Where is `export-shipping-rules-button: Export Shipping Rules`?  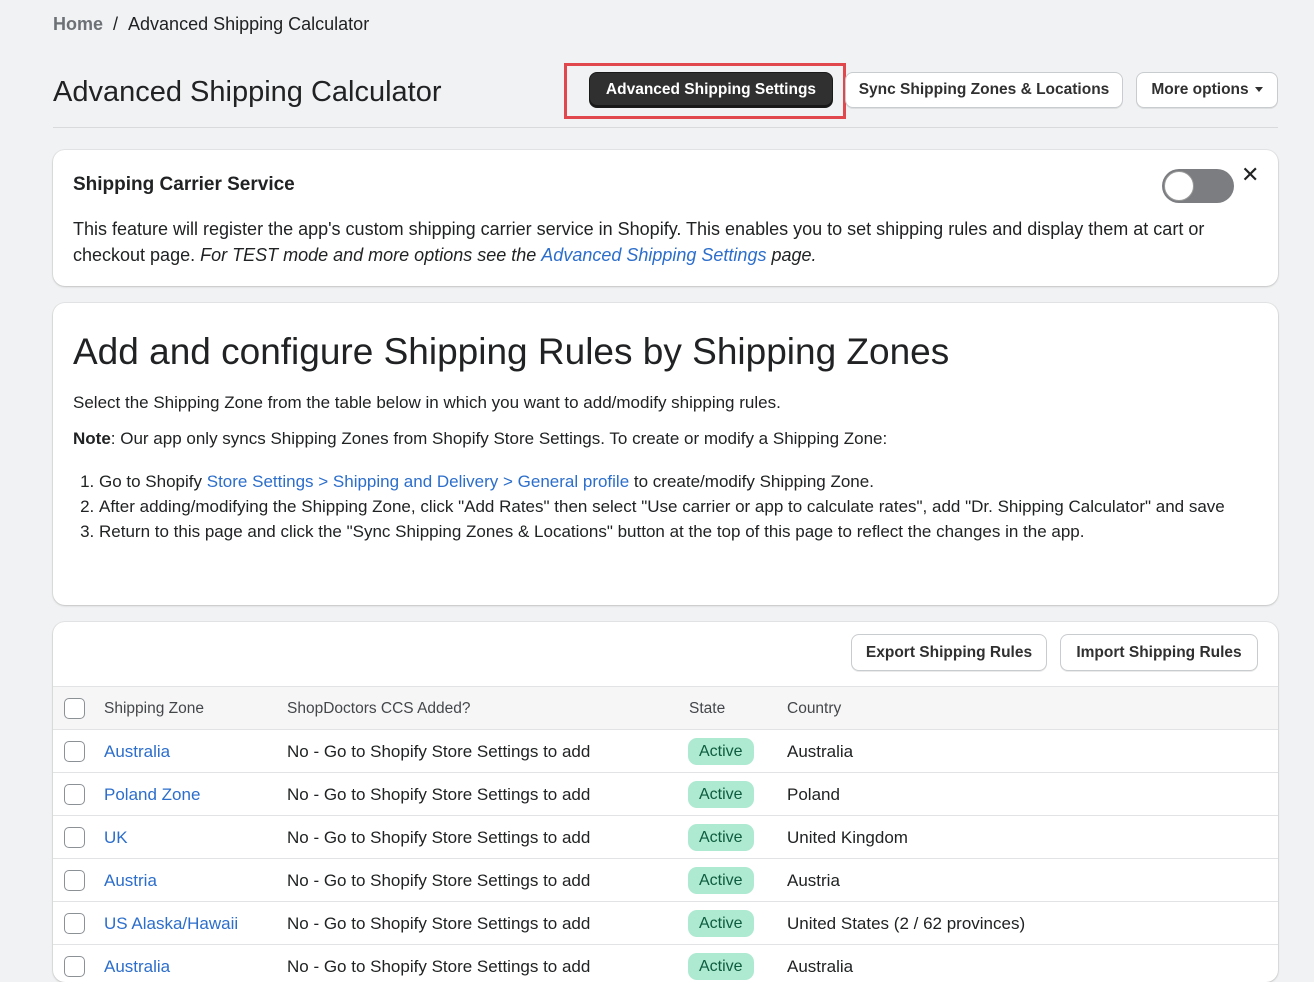 export-shipping-rules-button: Export Shipping Rules is located at coordinates (949, 652).